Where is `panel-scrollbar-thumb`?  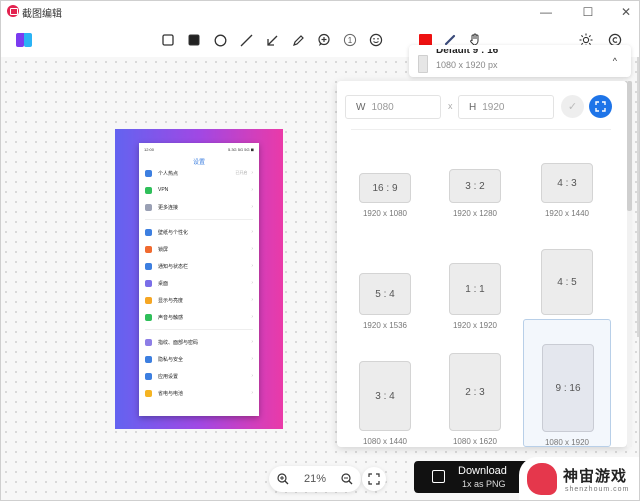 panel-scrollbar-thumb is located at coordinates (629, 146).